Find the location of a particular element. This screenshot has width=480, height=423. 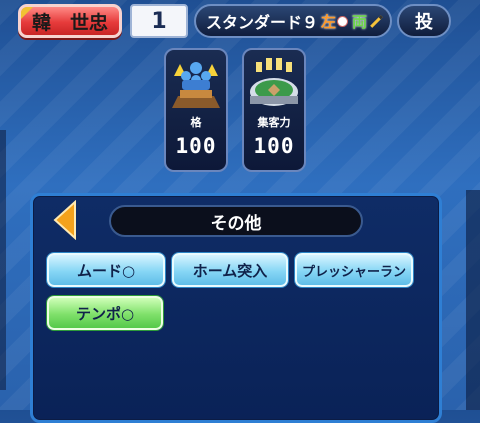

ability-mood: ムード○ is located at coordinates (106, 270).